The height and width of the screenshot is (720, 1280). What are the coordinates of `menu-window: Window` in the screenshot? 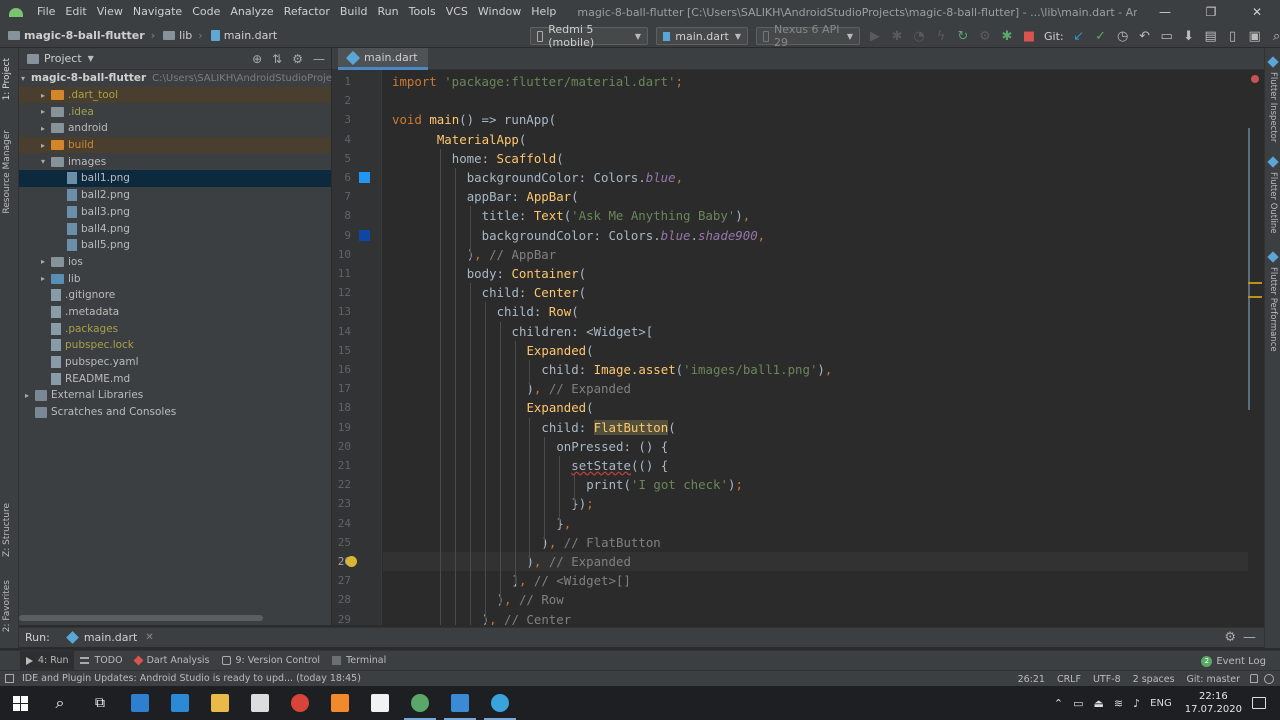 It's located at (499, 12).